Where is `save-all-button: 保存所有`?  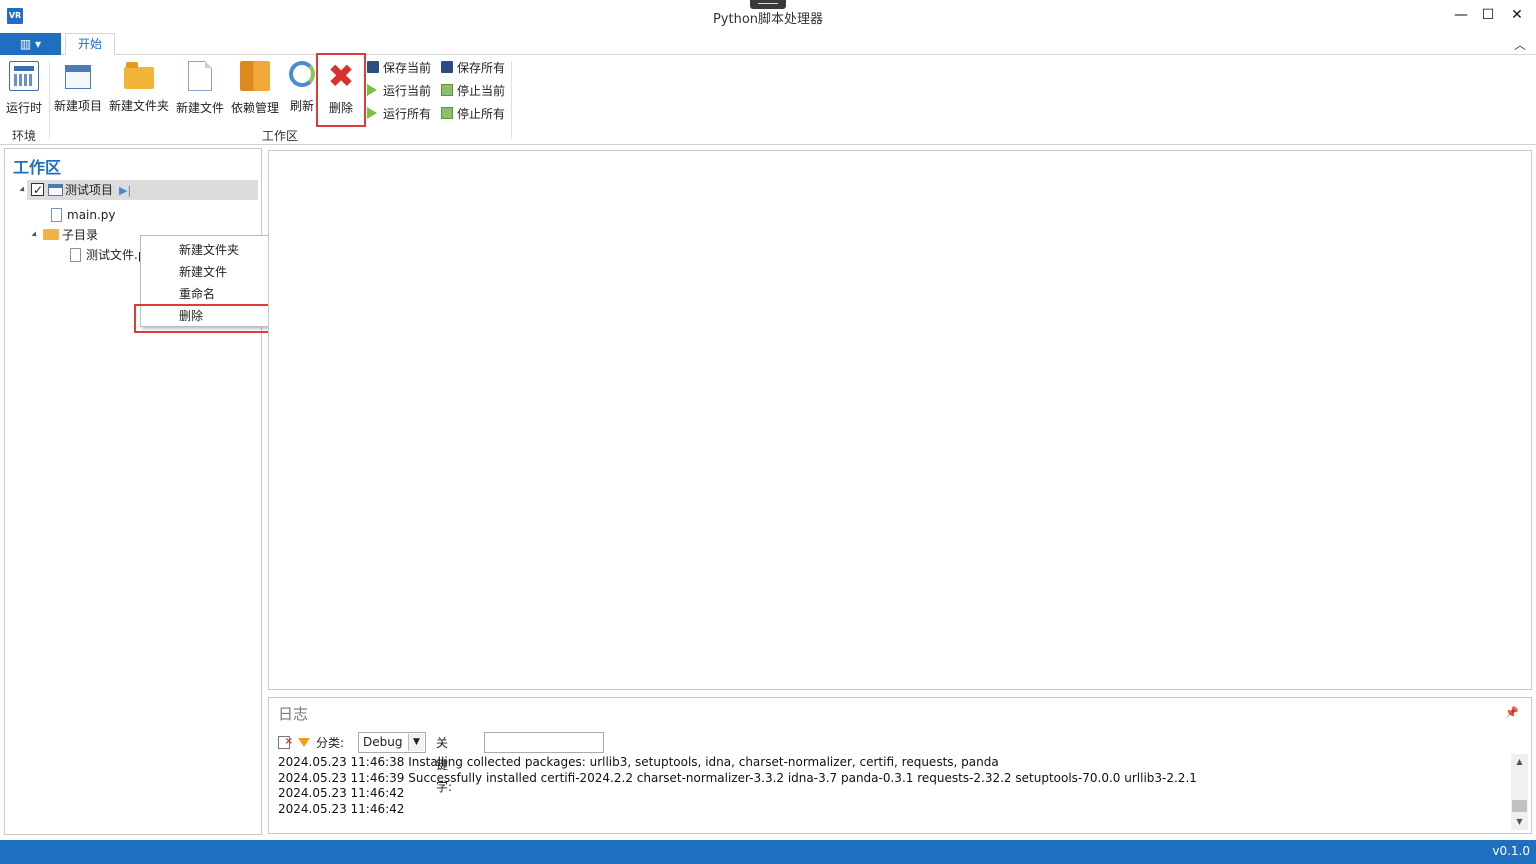 save-all-button: 保存所有 is located at coordinates (473, 68).